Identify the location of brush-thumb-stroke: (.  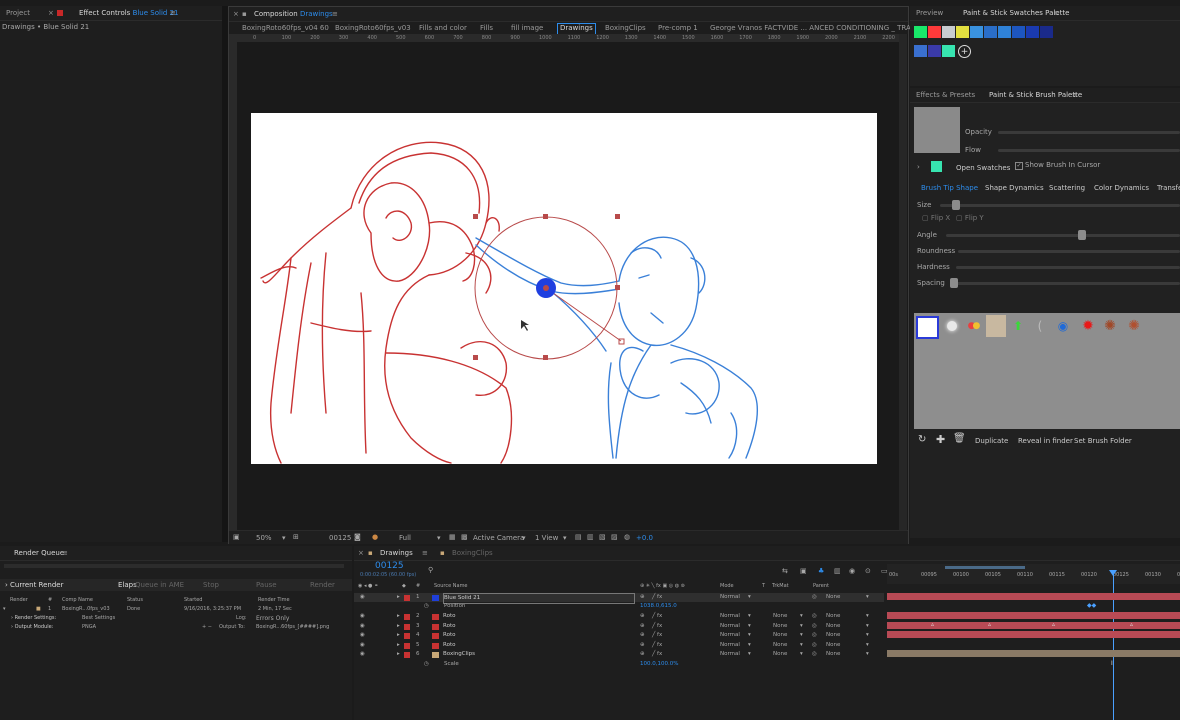
(1040, 326).